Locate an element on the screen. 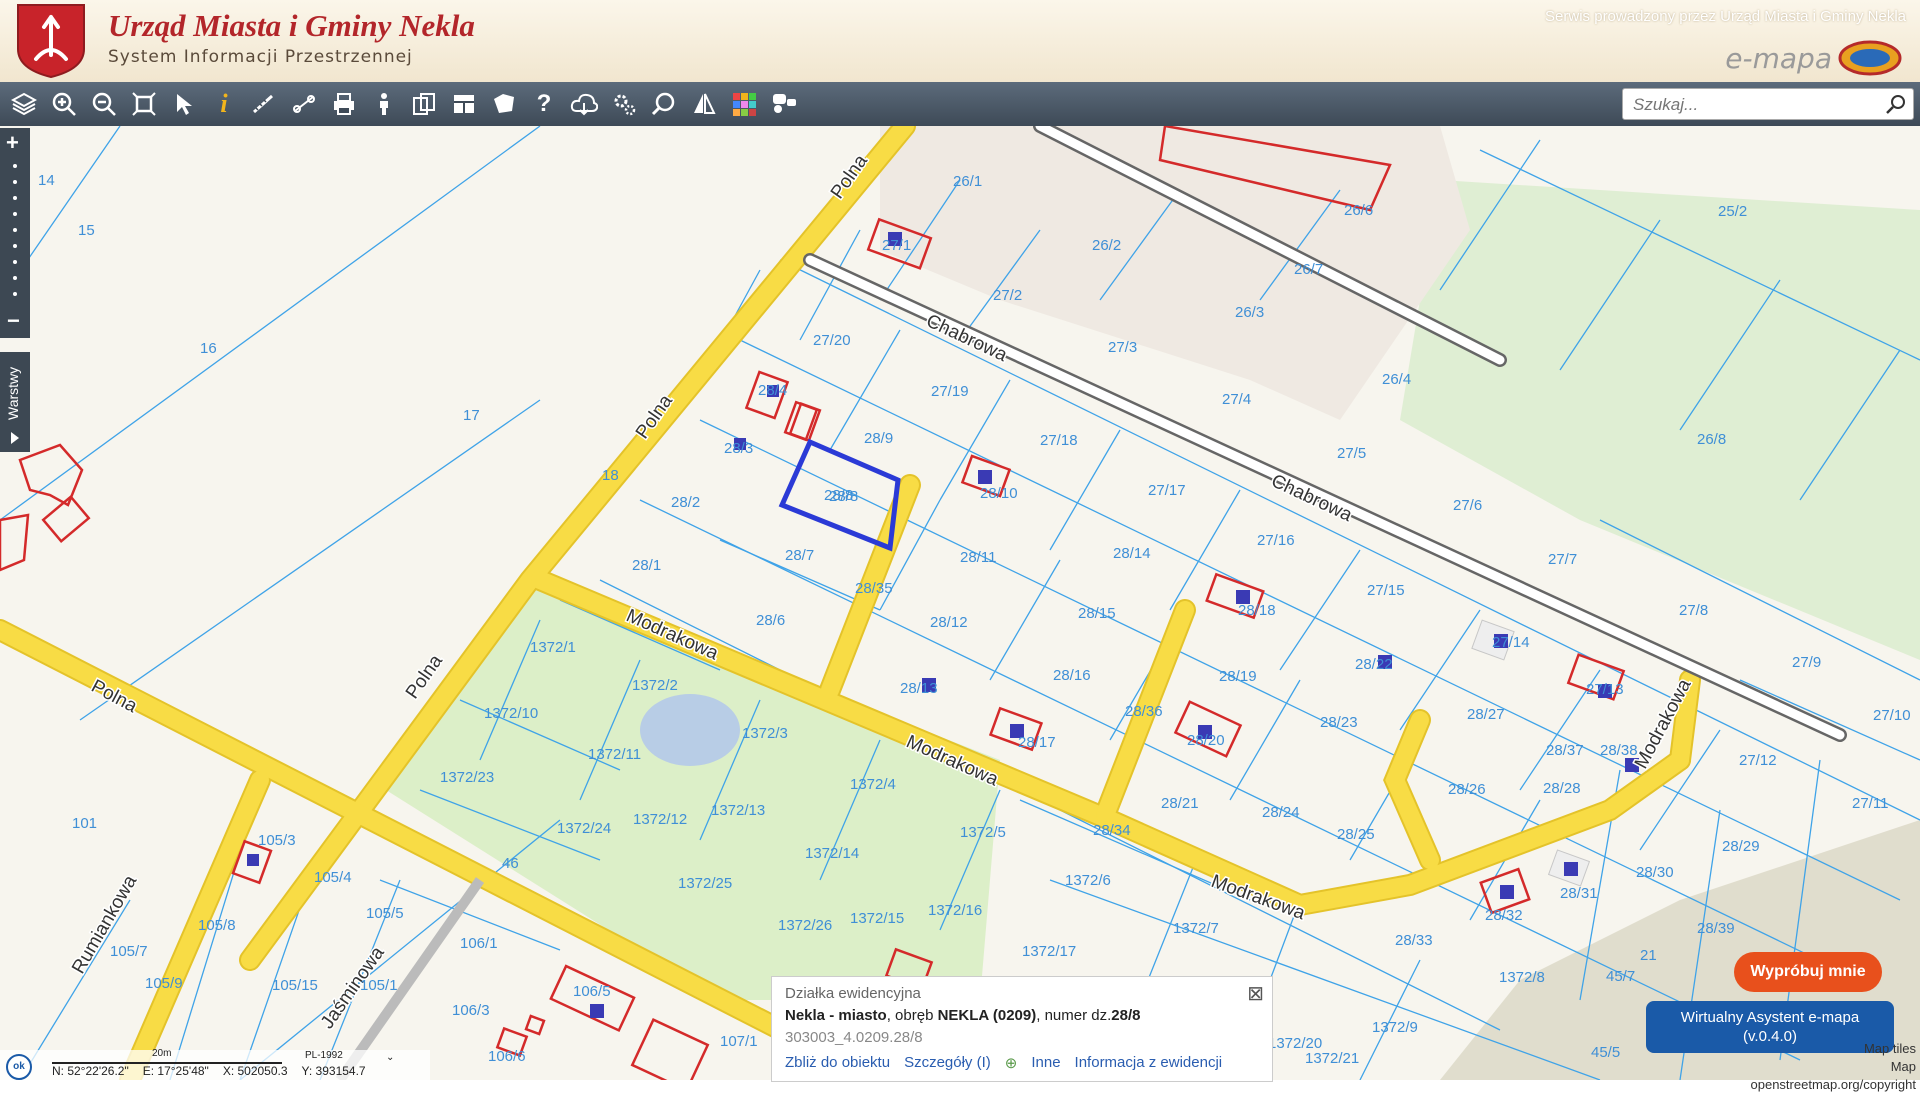 The height and width of the screenshot is (1094, 1920). layout-icon is located at coordinates (464, 104).